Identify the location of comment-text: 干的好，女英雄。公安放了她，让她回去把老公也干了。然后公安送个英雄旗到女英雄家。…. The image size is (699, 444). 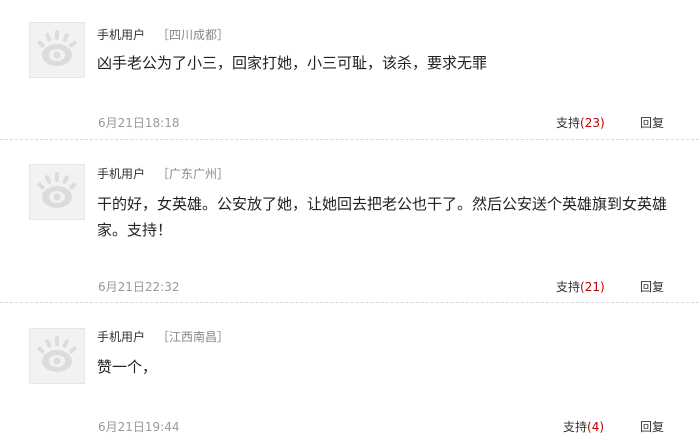
(382, 217).